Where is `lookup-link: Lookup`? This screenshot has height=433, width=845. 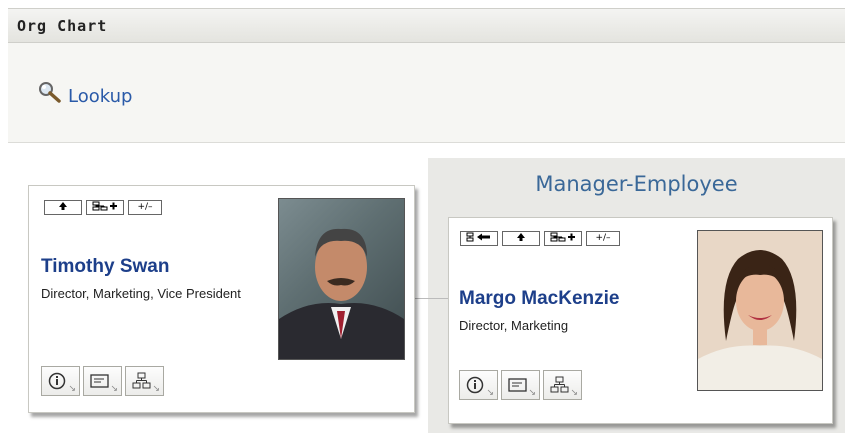
lookup-link: Lookup is located at coordinates (85, 94).